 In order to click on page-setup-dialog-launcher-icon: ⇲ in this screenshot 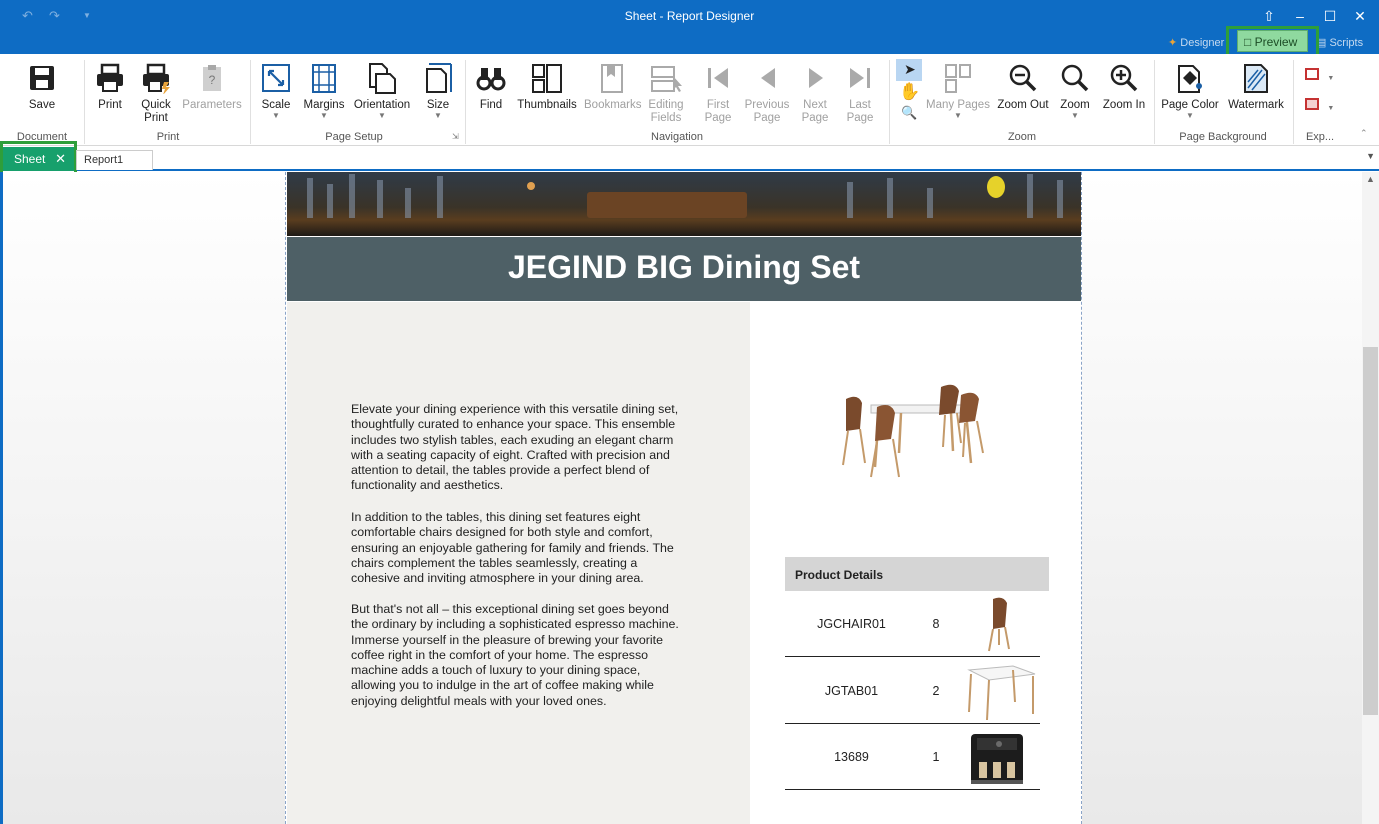, I will do `click(455, 136)`.